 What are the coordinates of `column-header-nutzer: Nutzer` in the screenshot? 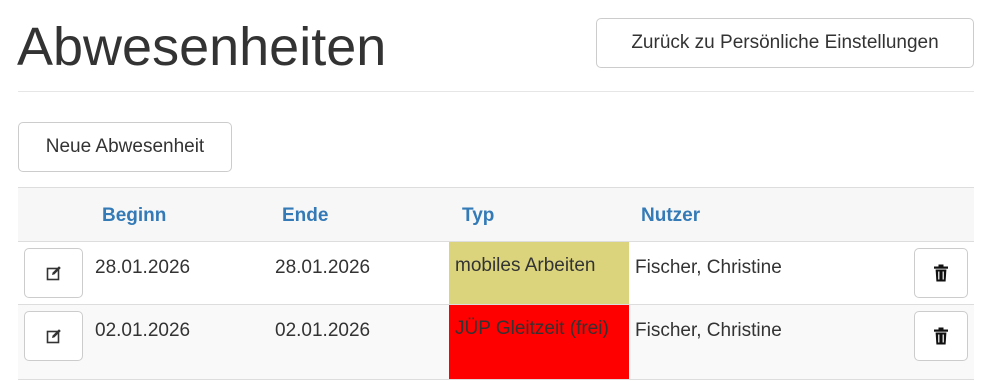 It's located at (670, 216).